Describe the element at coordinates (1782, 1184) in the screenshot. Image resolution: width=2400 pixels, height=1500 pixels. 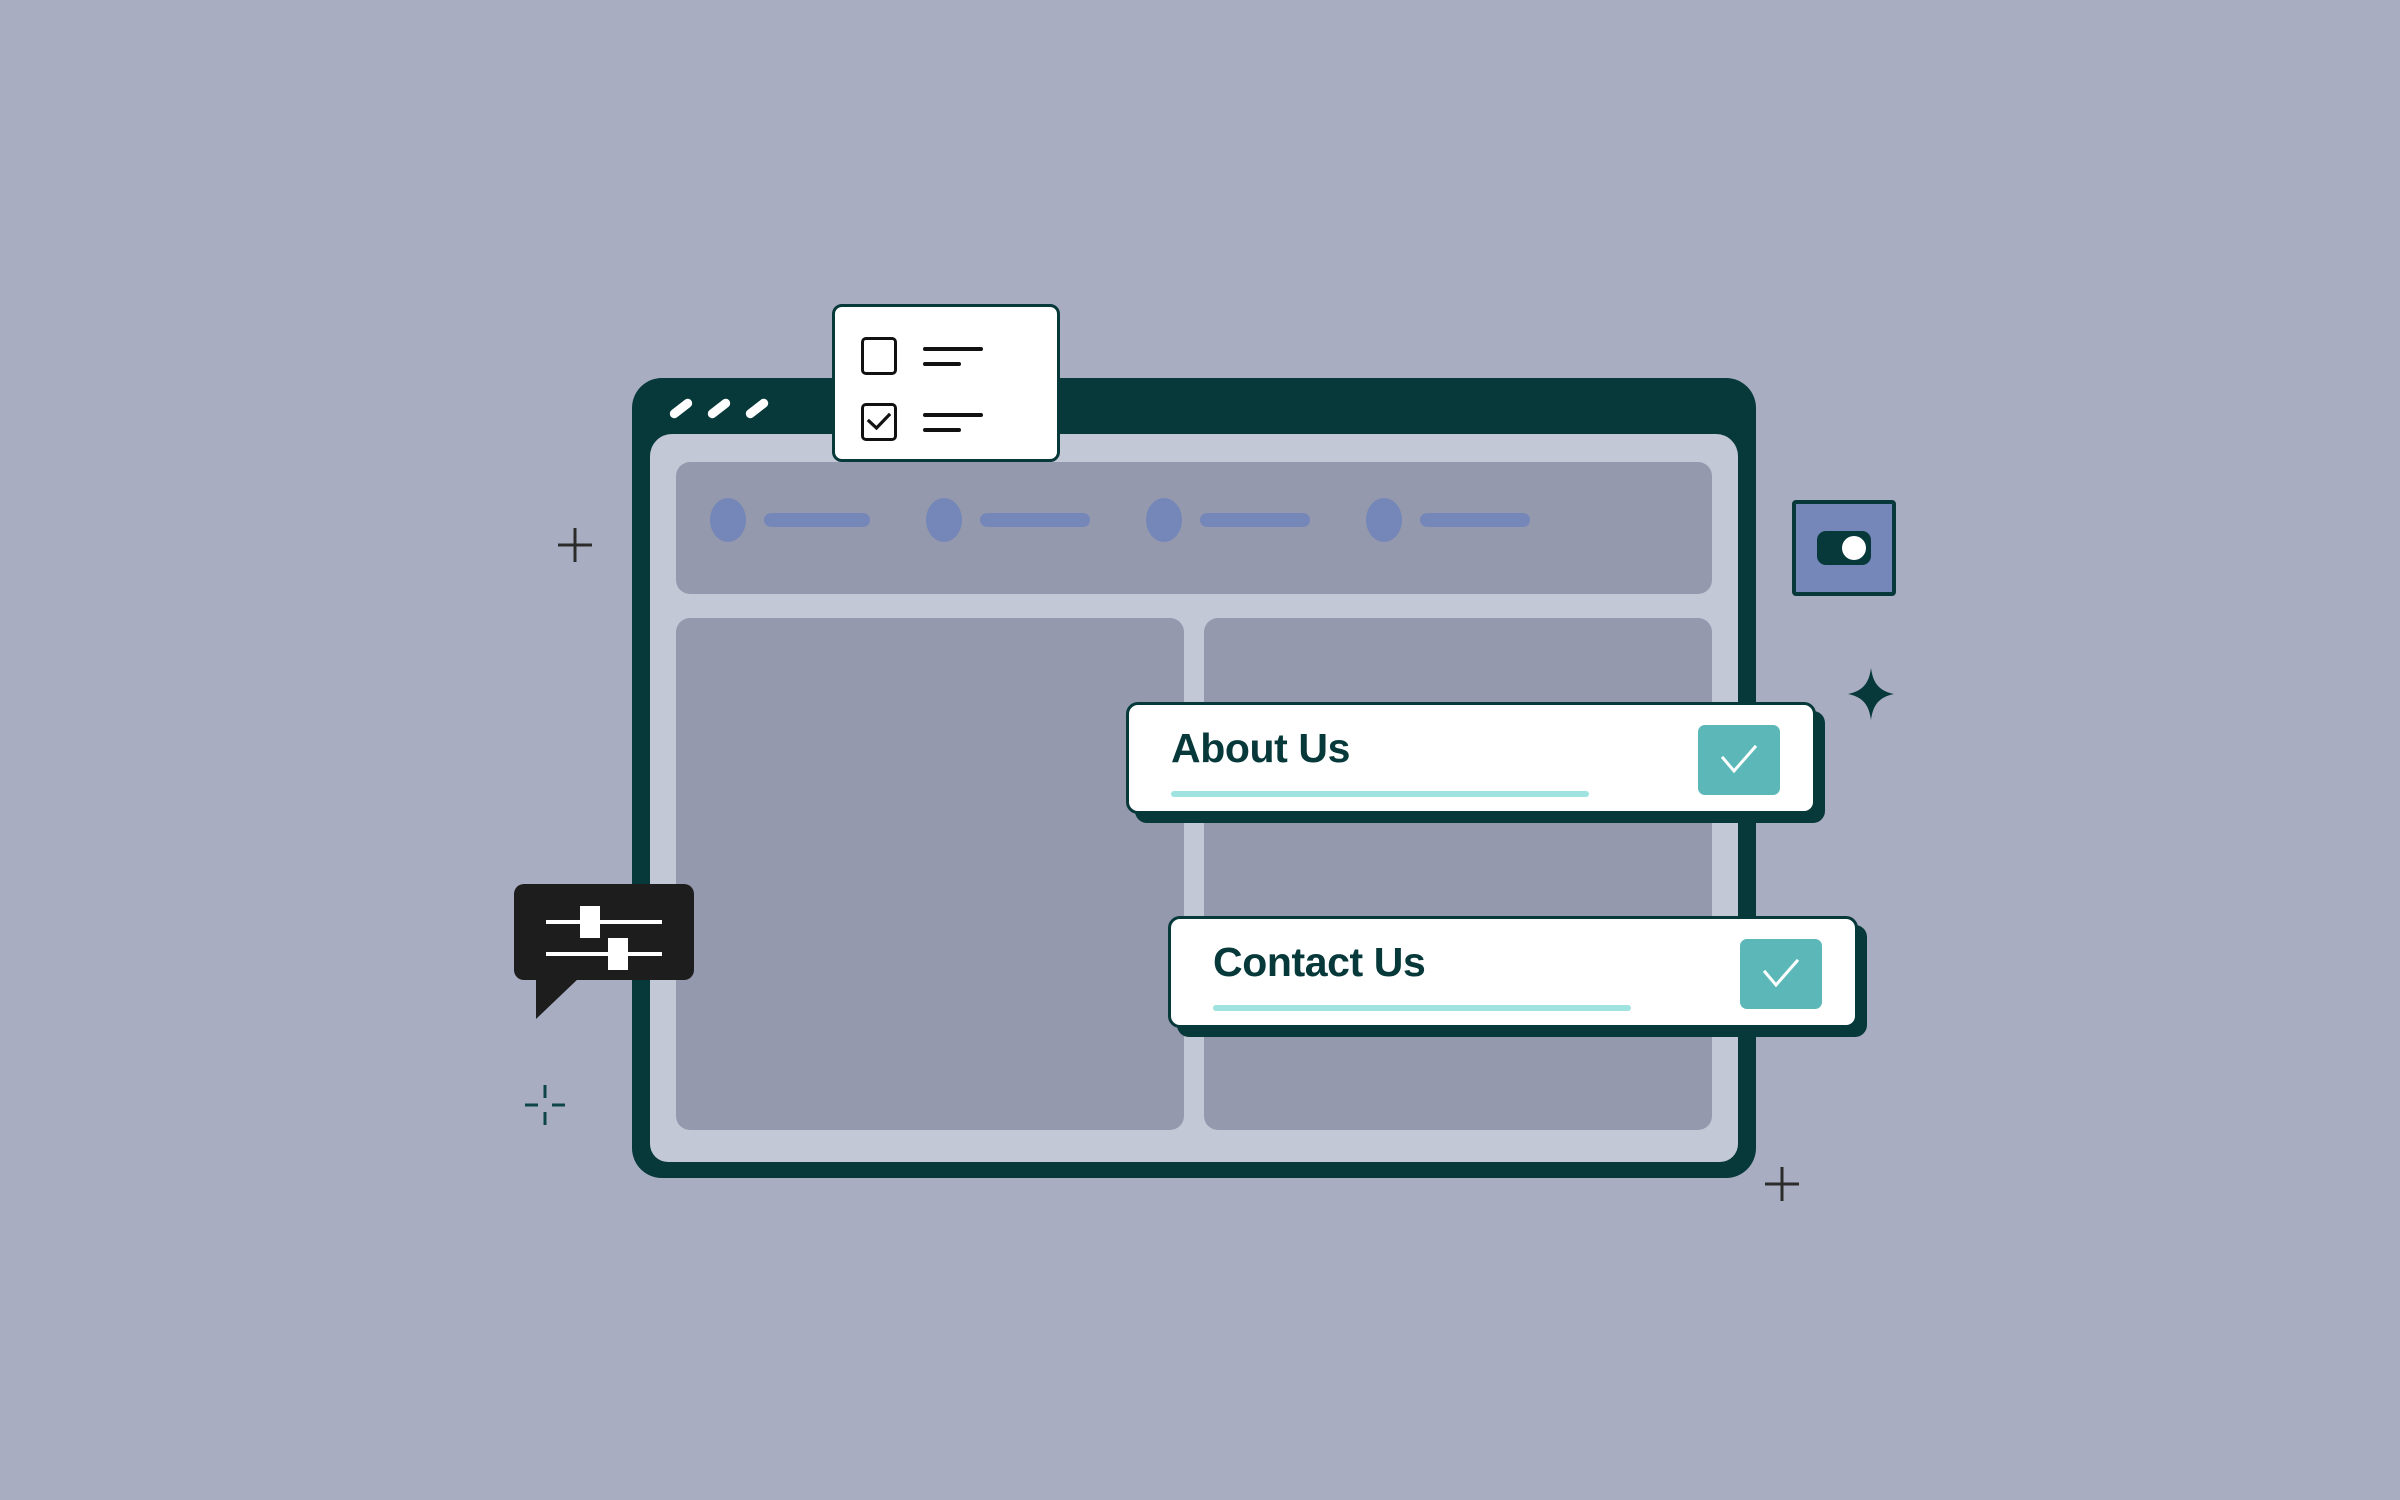
I see `plus-mark-bottom-right-icon` at that location.